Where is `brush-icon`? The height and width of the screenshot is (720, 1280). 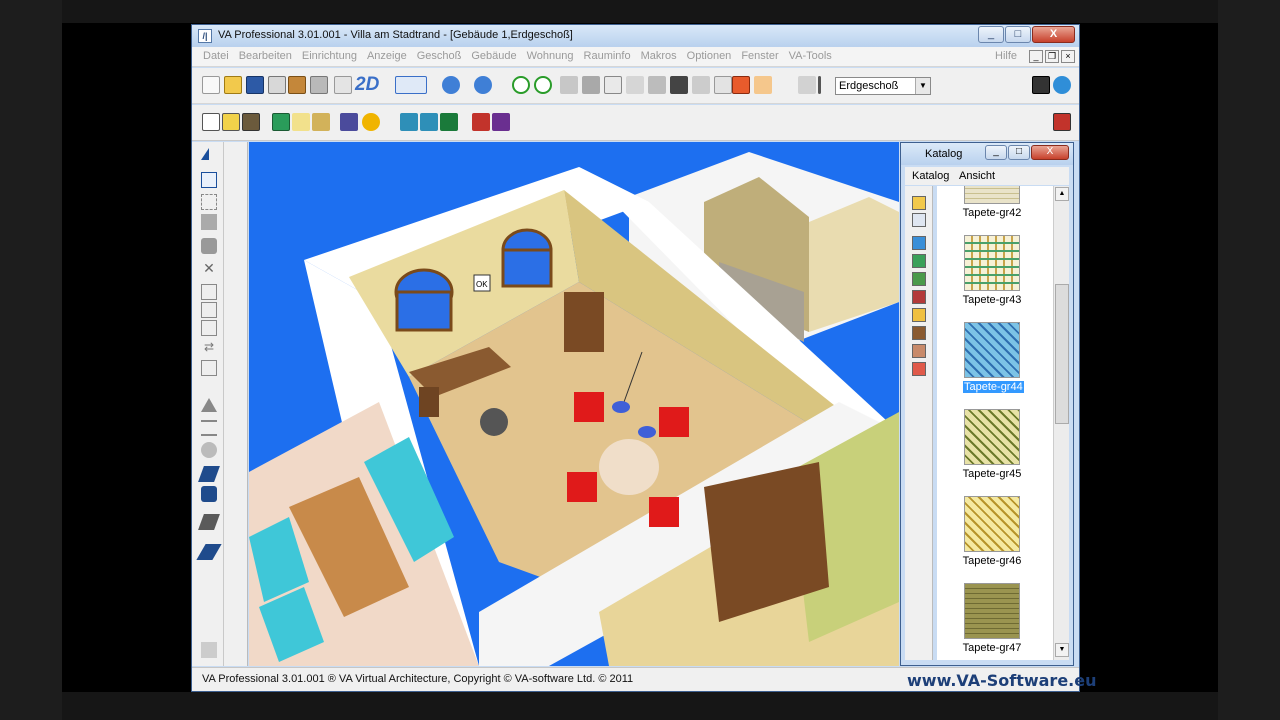
brush-icon is located at coordinates (209, 522).